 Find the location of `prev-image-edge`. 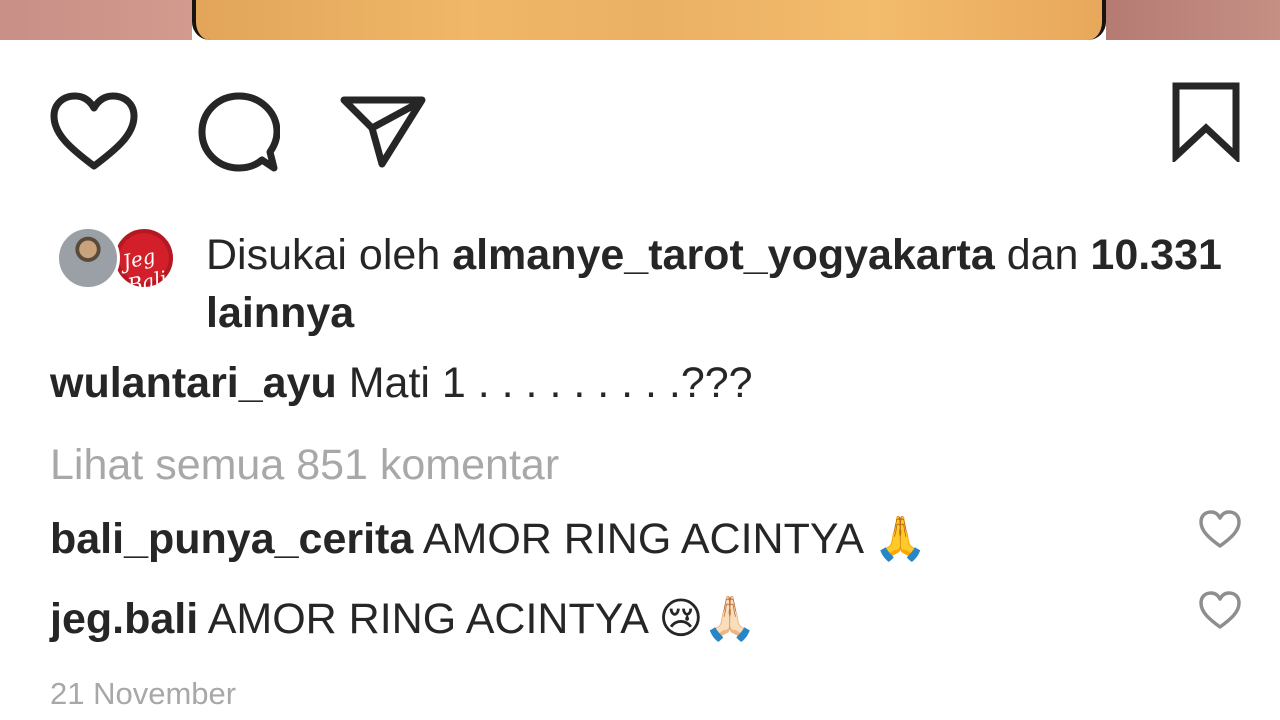

prev-image-edge is located at coordinates (96, 20).